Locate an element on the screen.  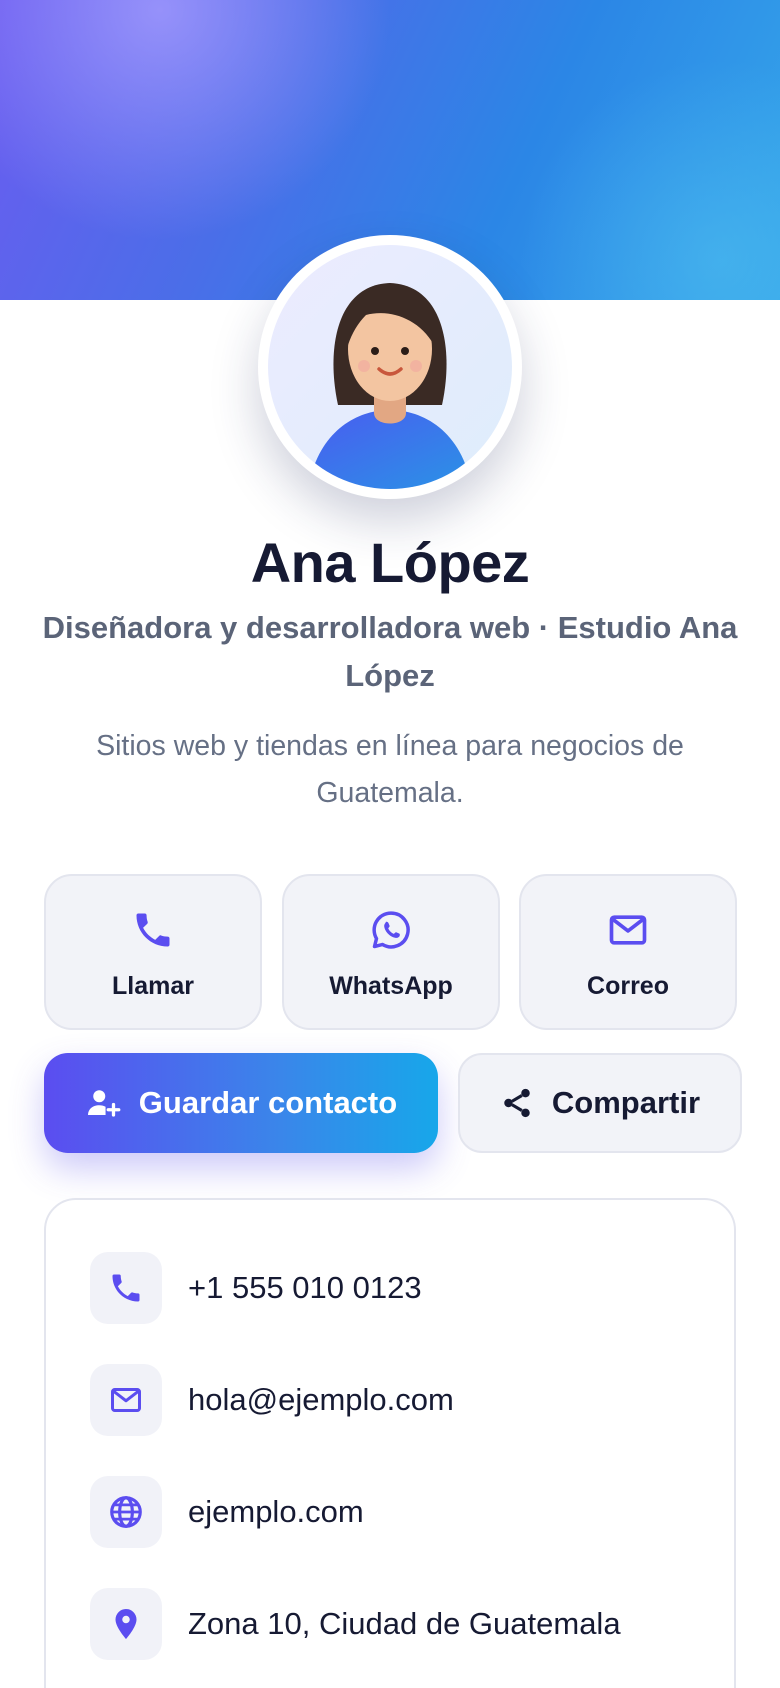
location-pin-icon is located at coordinates (126, 1624).